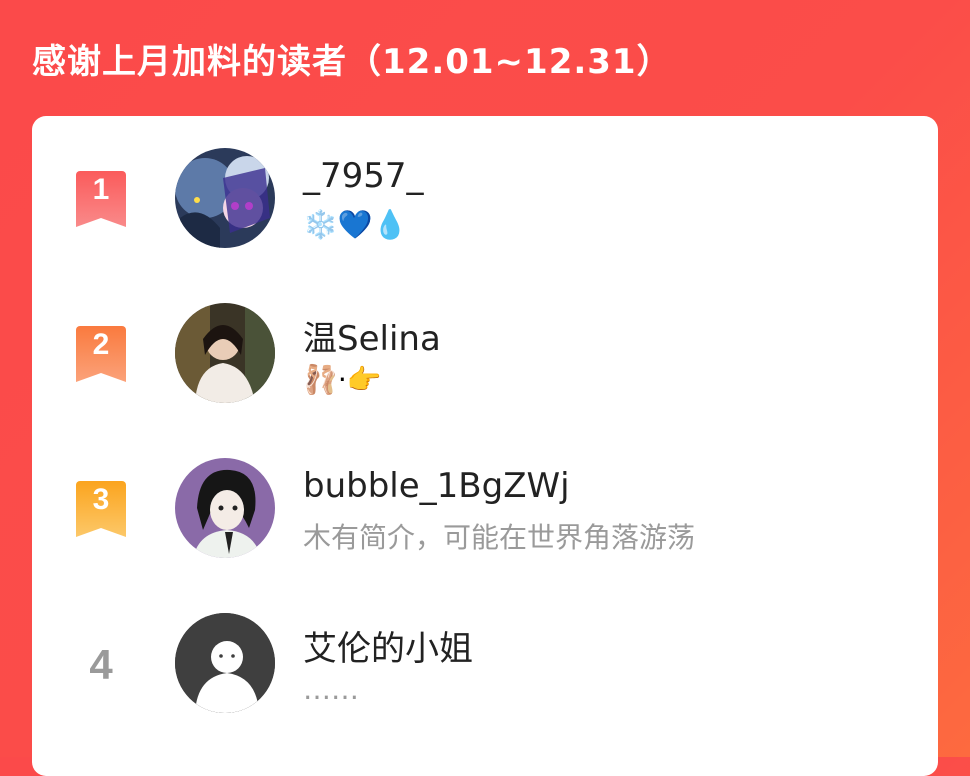  What do you see at coordinates (225, 198) in the screenshot?
I see `anime-avatar-icon` at bounding box center [225, 198].